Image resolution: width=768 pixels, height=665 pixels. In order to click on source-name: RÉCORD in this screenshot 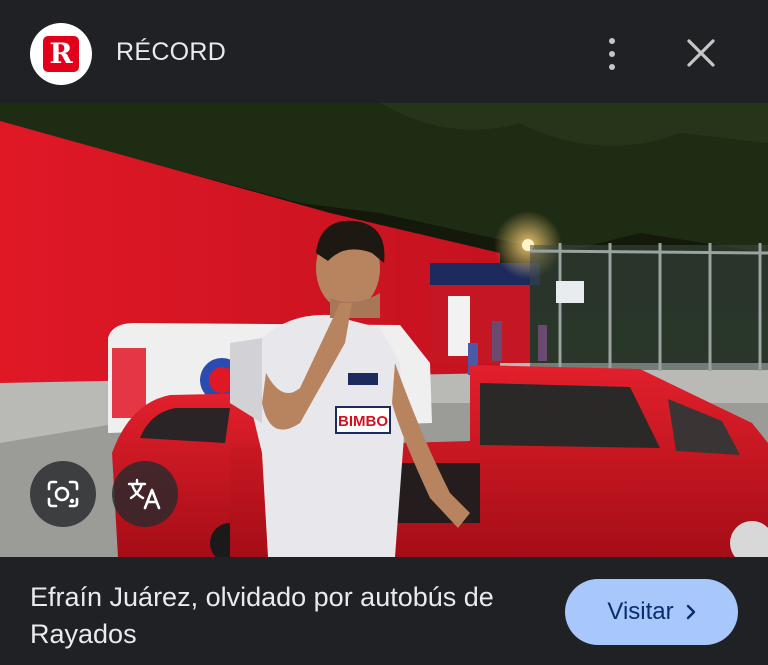, I will do `click(171, 52)`.